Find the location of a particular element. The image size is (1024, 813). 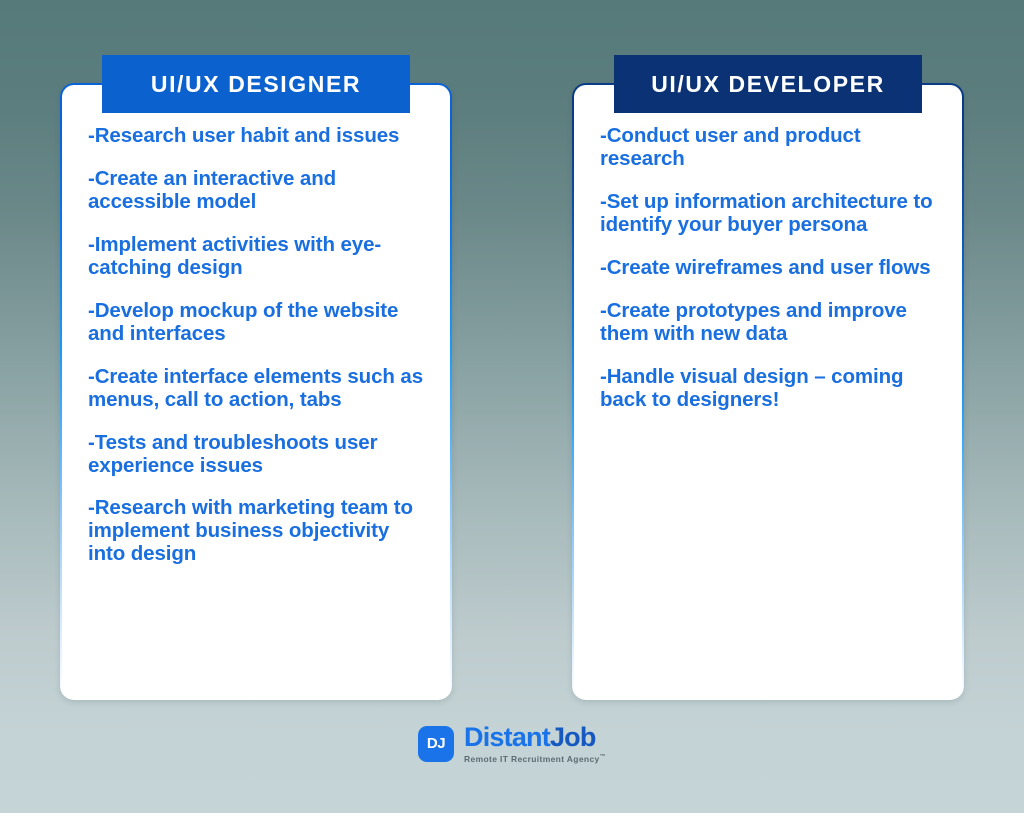

logo-word-distant: Distant is located at coordinates (507, 737).